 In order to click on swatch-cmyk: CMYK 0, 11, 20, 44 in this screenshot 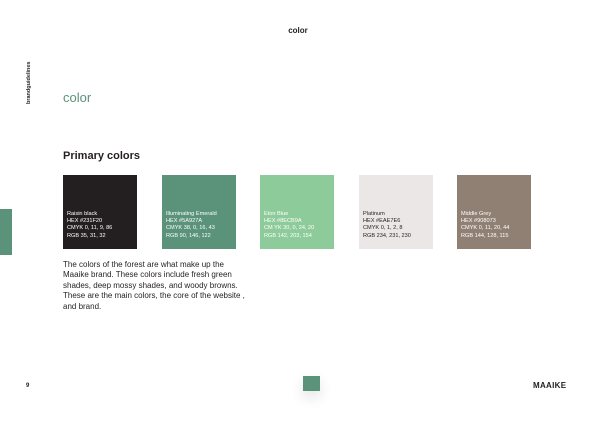, I will do `click(485, 228)`.